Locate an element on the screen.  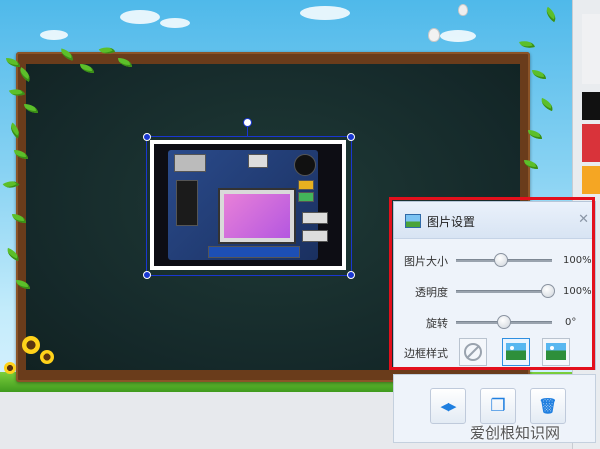
flip-button: ◀▶ is located at coordinates (448, 406).